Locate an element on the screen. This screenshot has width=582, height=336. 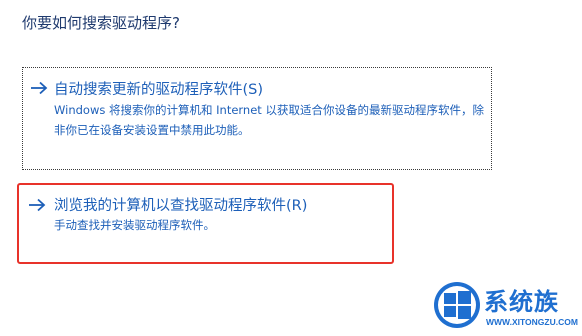
watermark-brand: 系统族 is located at coordinates (521, 302).